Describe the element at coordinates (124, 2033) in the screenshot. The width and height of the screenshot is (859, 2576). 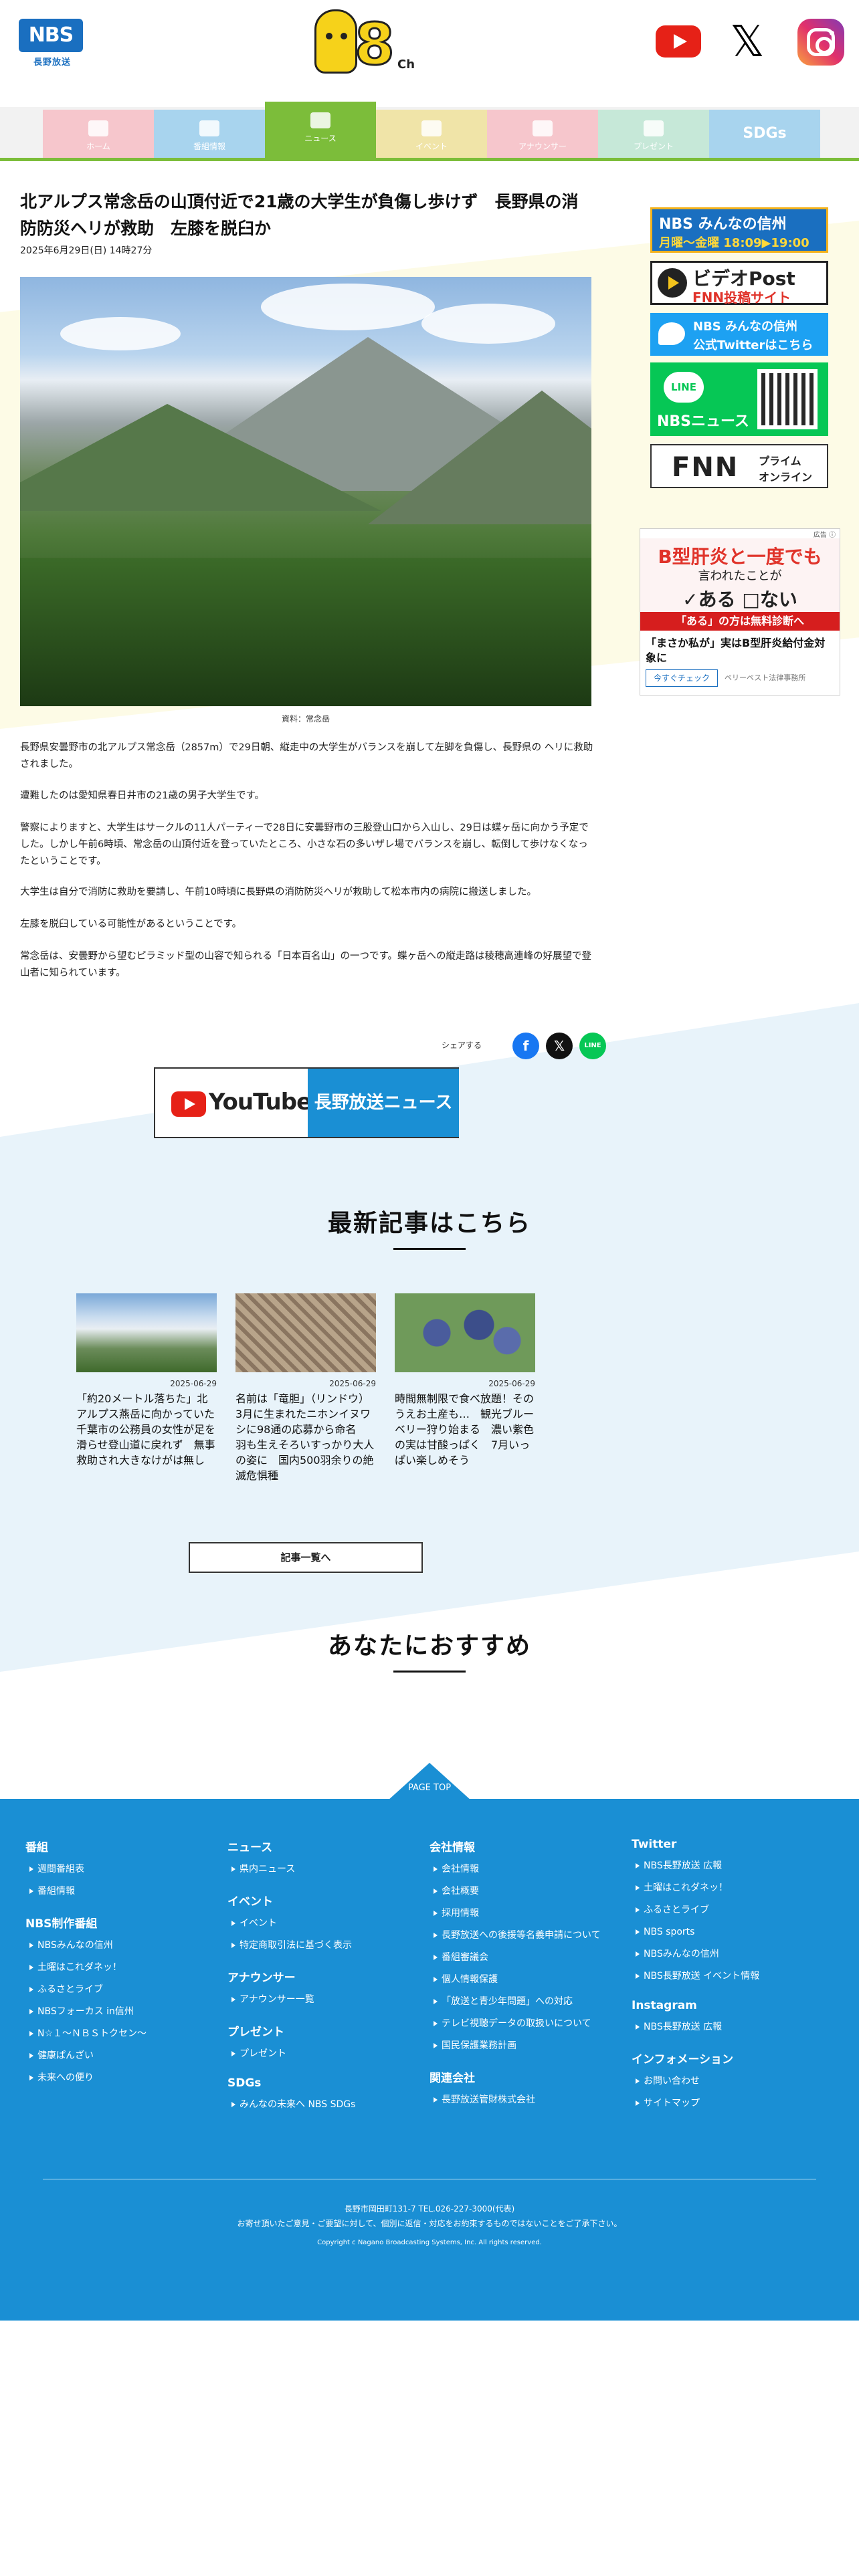
I see `footer-link: N☆１～ＮＢＳトクセン～` at that location.